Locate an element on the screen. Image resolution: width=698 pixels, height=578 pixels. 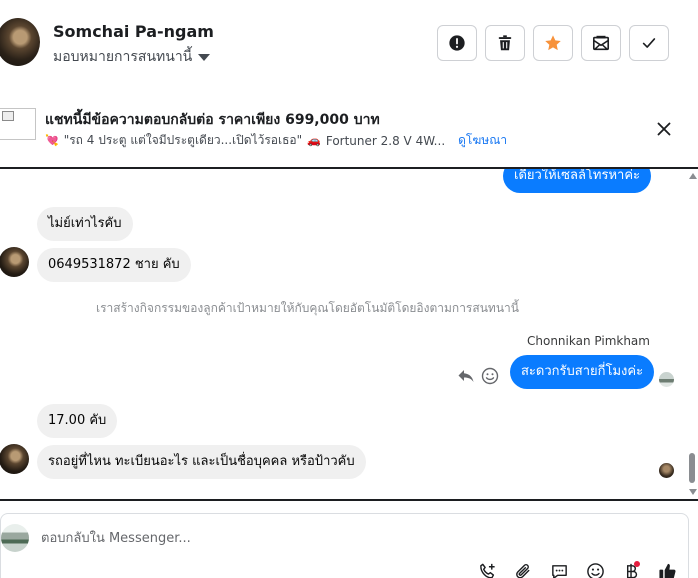
alert-icon is located at coordinates (457, 43).